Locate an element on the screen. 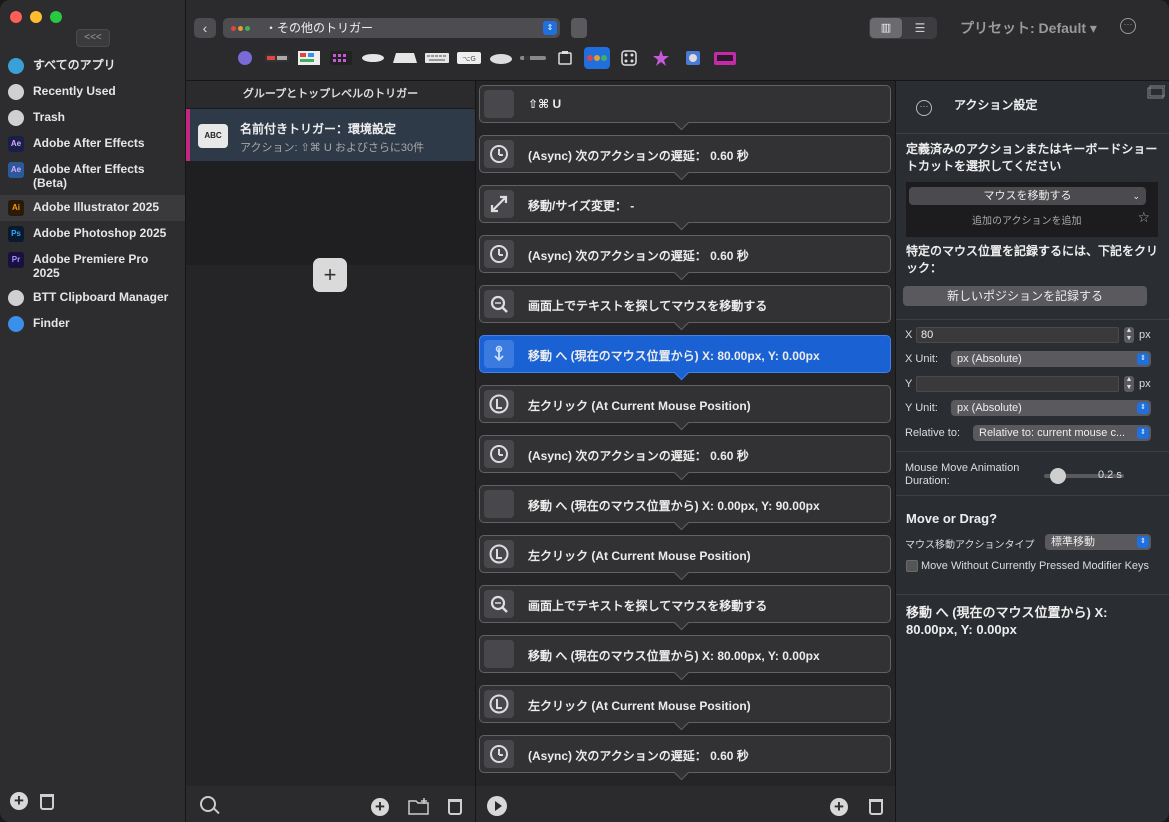  y-unit-select: px (Absolute) ⇕ is located at coordinates (1051, 408).